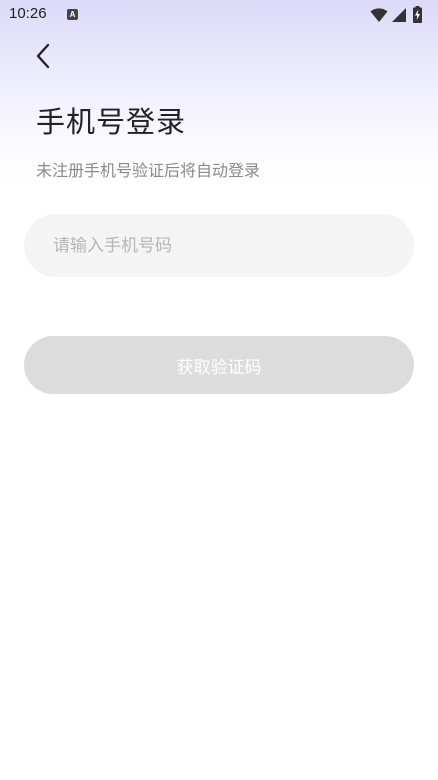 The width and height of the screenshot is (438, 780). I want to click on status-icons, so click(400, 15).